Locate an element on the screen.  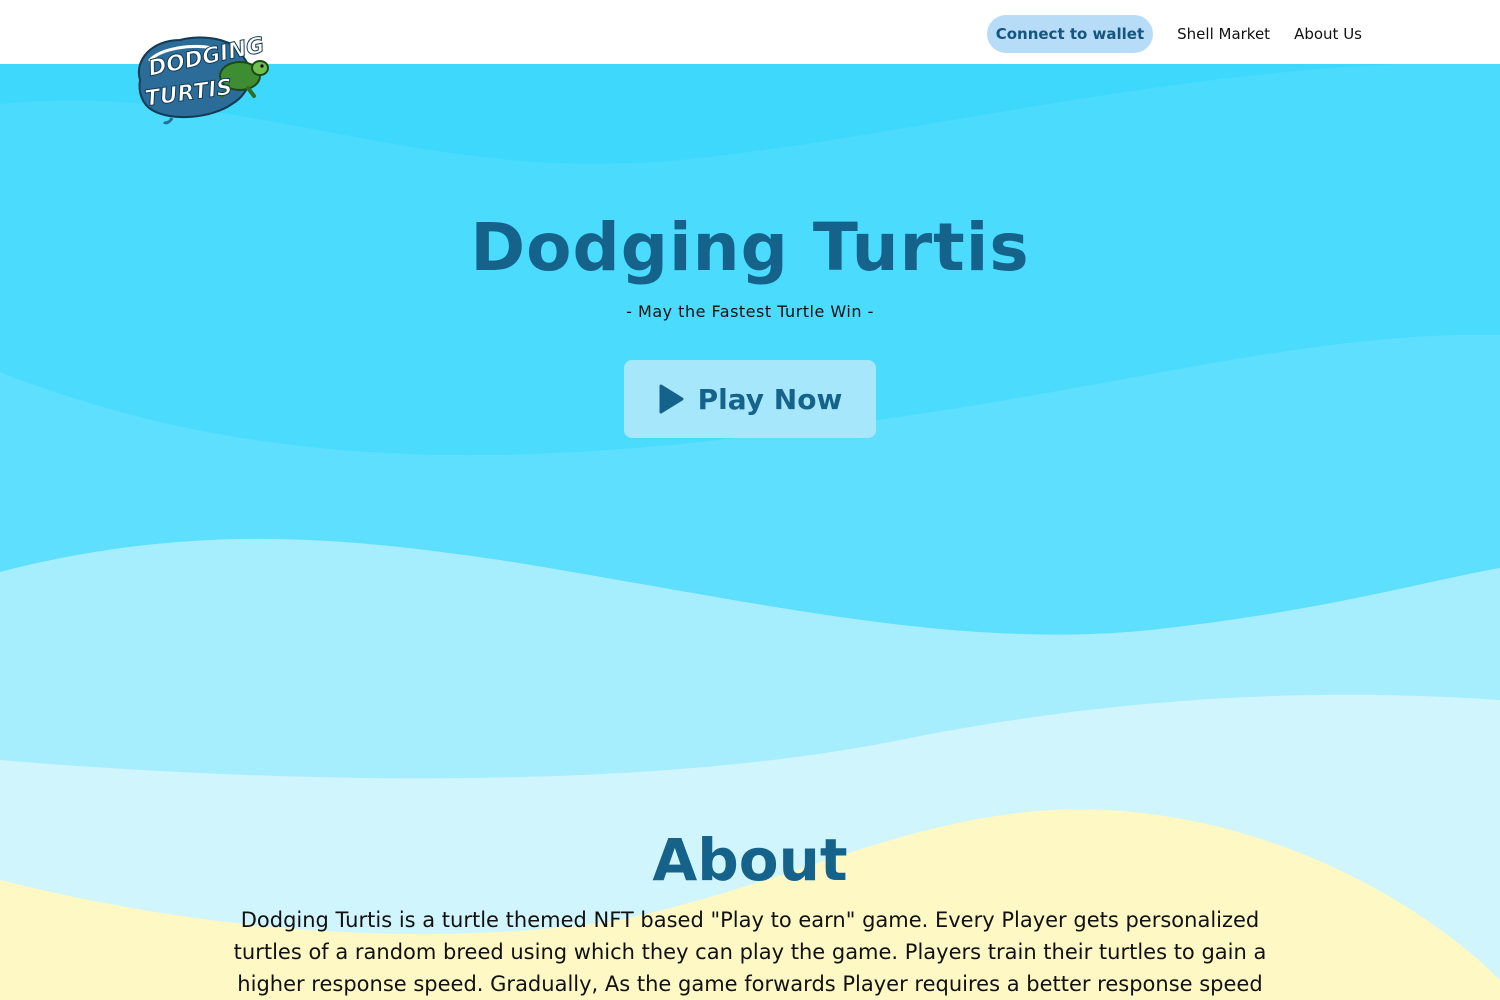
play-now-label: Play Now is located at coordinates (770, 399).